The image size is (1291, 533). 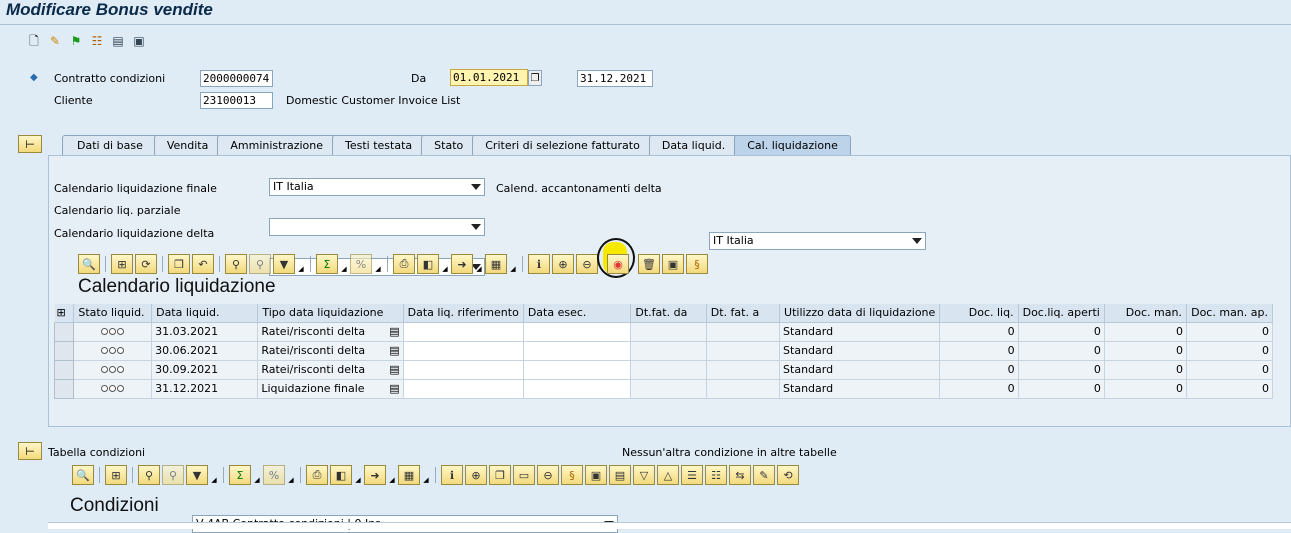 I want to click on col-doc-man-ap: Doc. man. ap., so click(x=1230, y=313).